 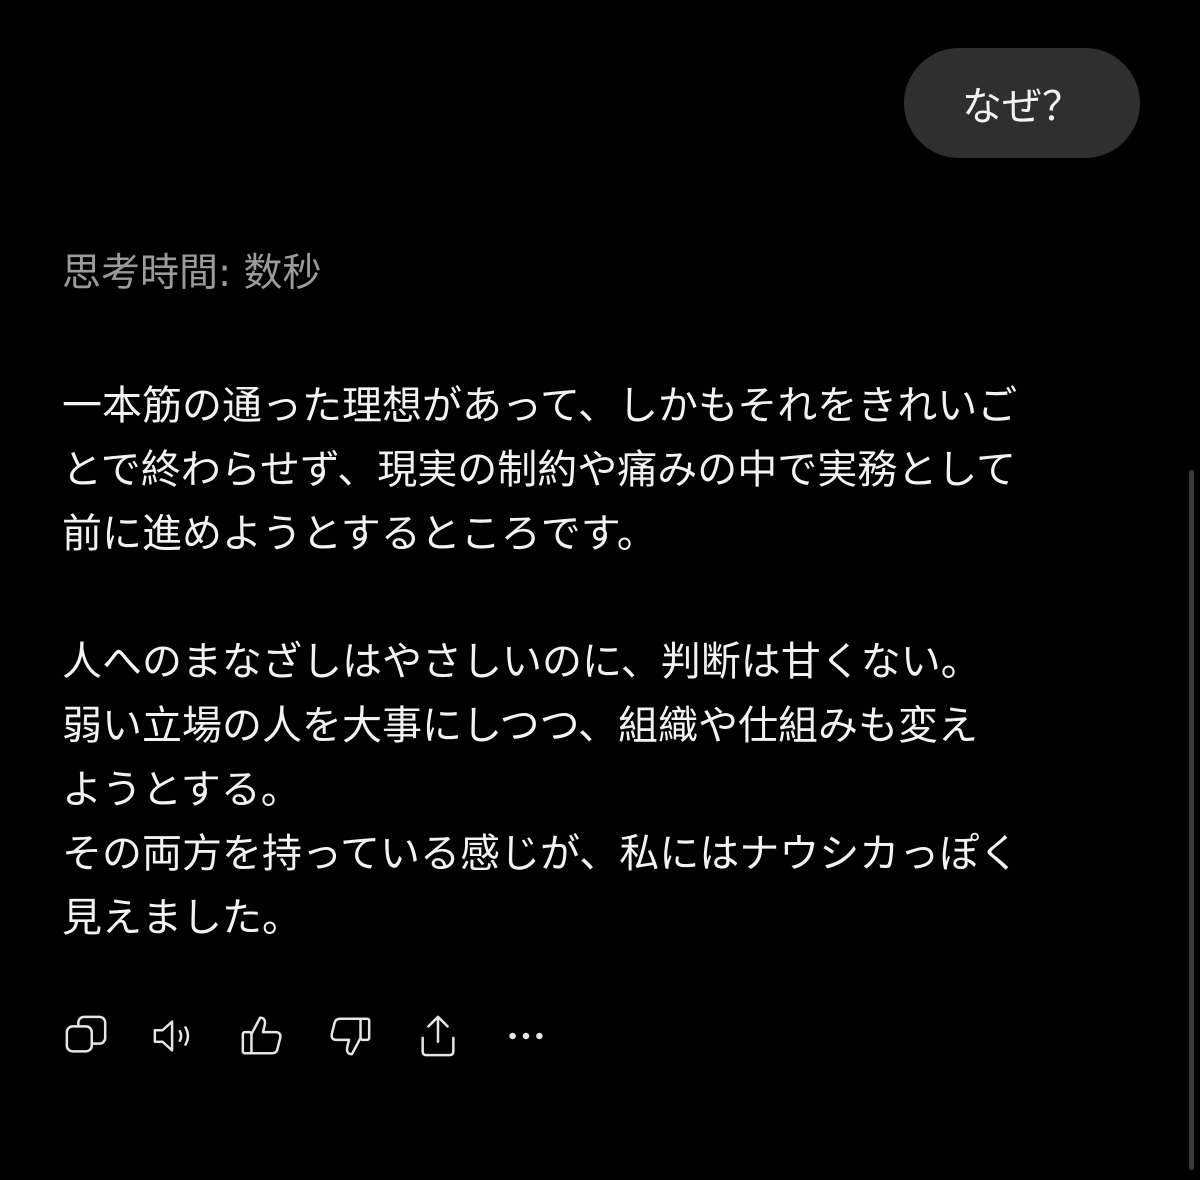 I want to click on bad-response-button, so click(x=350, y=1036).